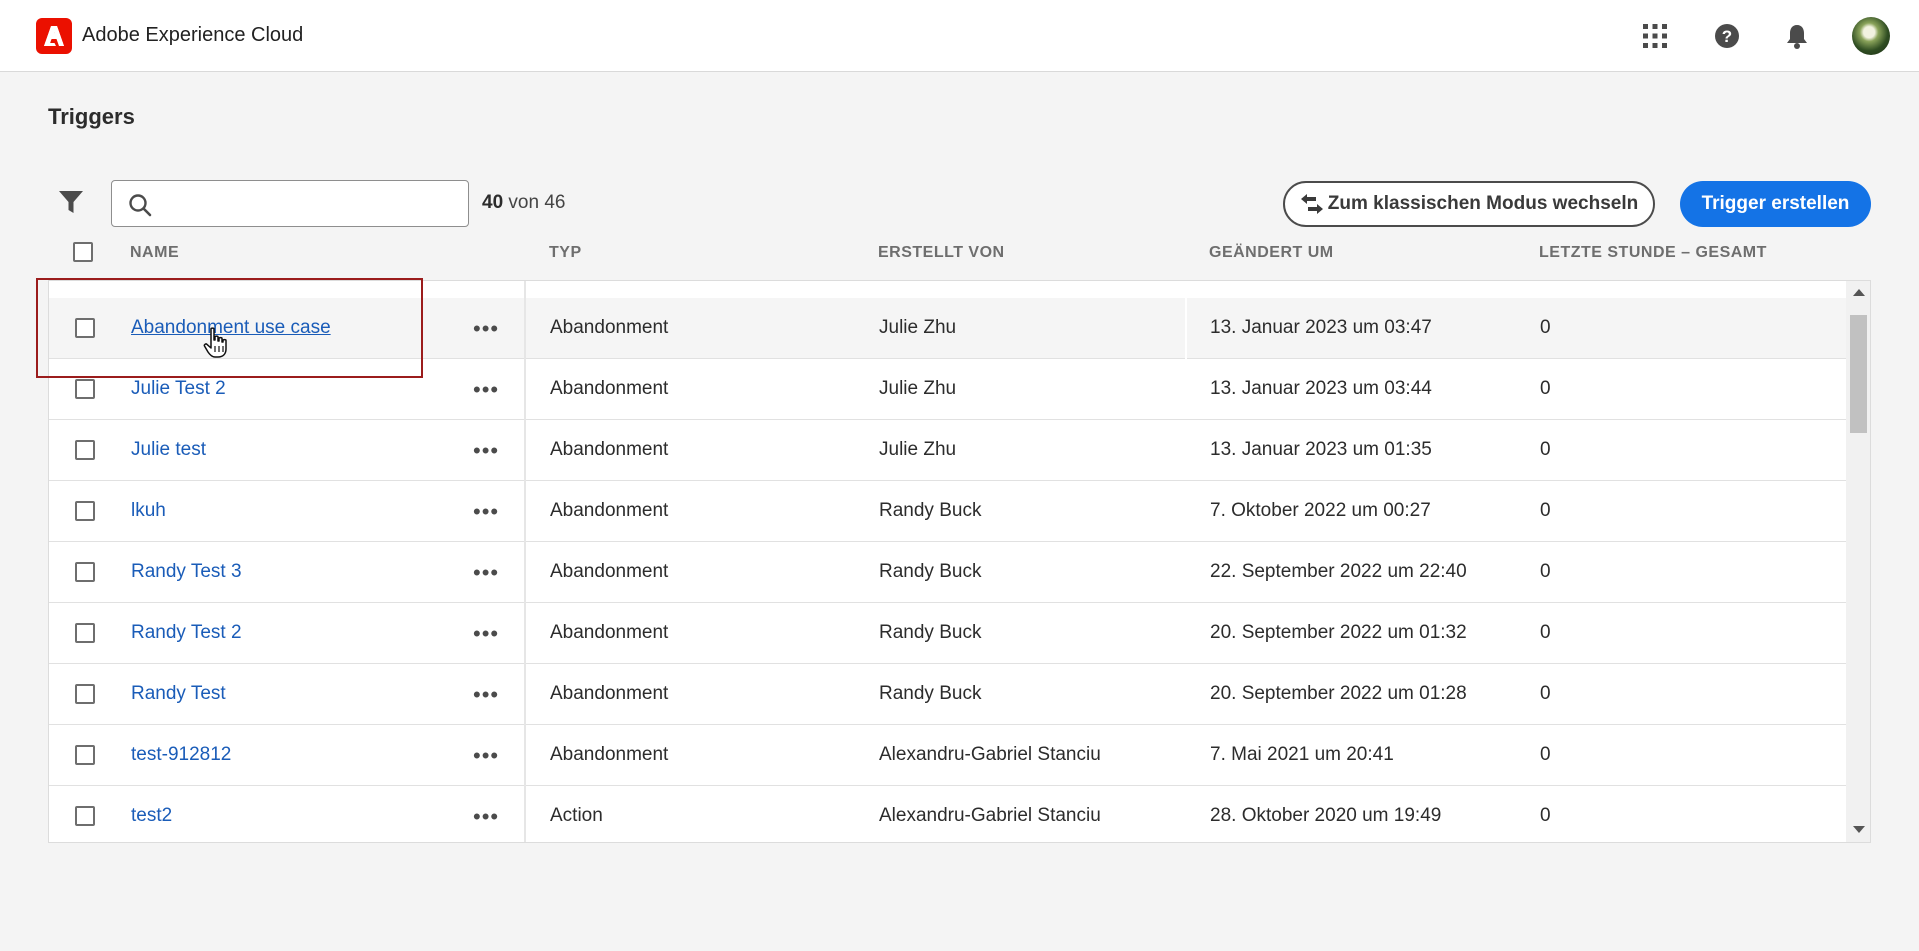 This screenshot has width=1919, height=951. Describe the element at coordinates (1859, 829) in the screenshot. I see `scroll-down-arrow-icon` at that location.